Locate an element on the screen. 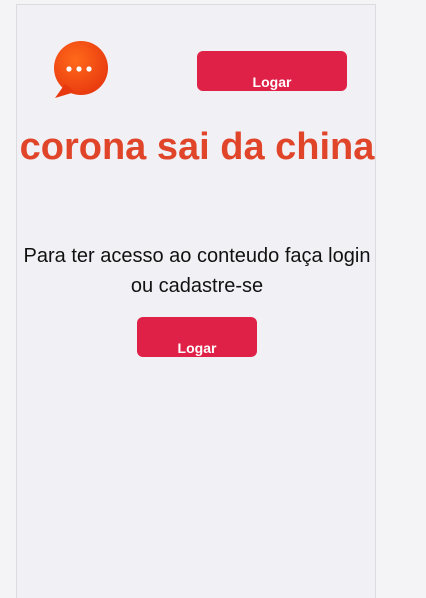  login-button: Logar is located at coordinates (197, 337).